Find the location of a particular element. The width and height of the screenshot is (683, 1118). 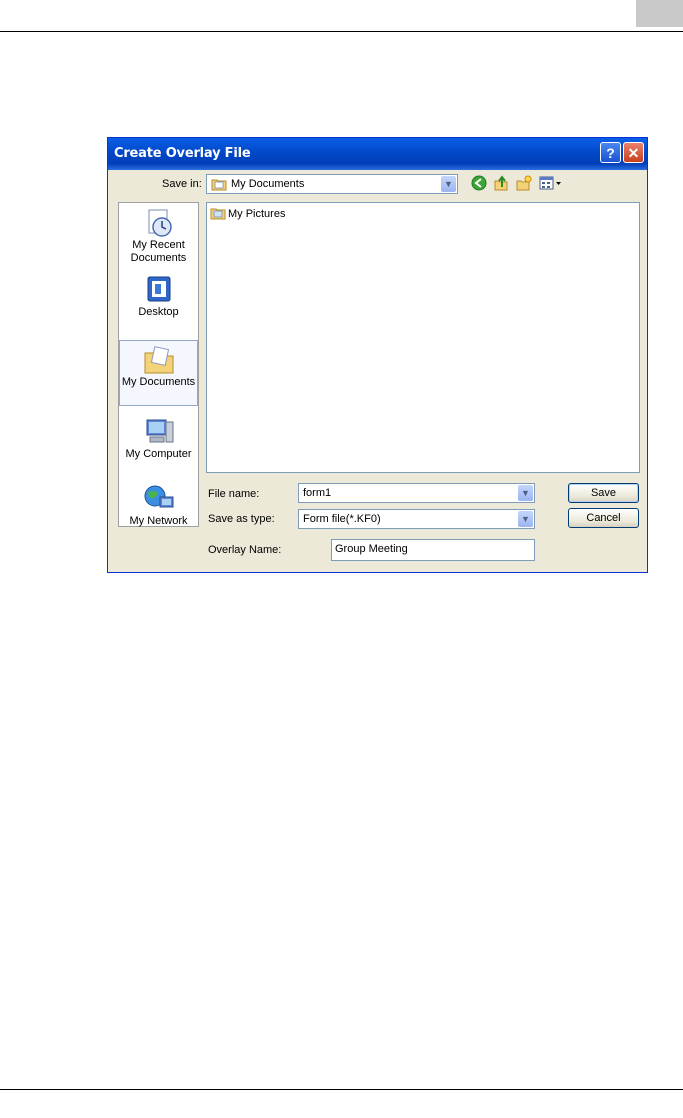

list-item: My Pictures is located at coordinates (247, 213).